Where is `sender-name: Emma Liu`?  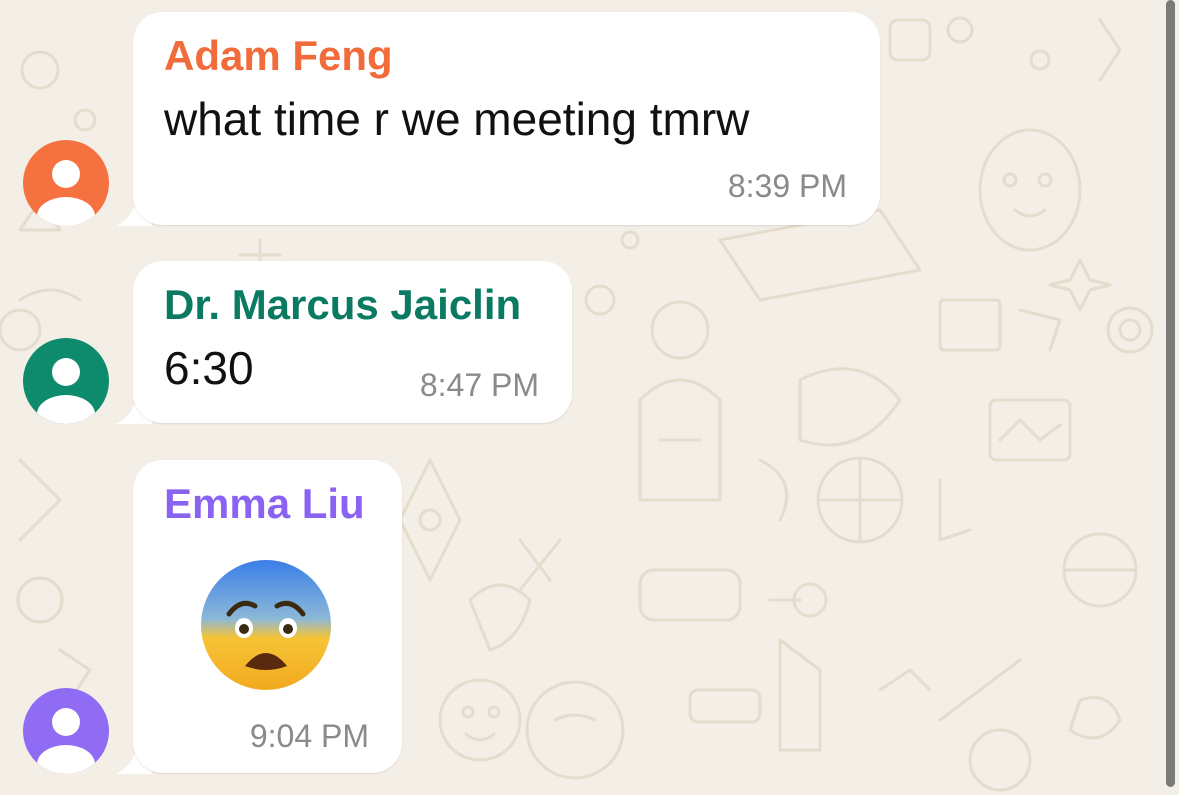
sender-name: Emma Liu is located at coordinates (264, 504).